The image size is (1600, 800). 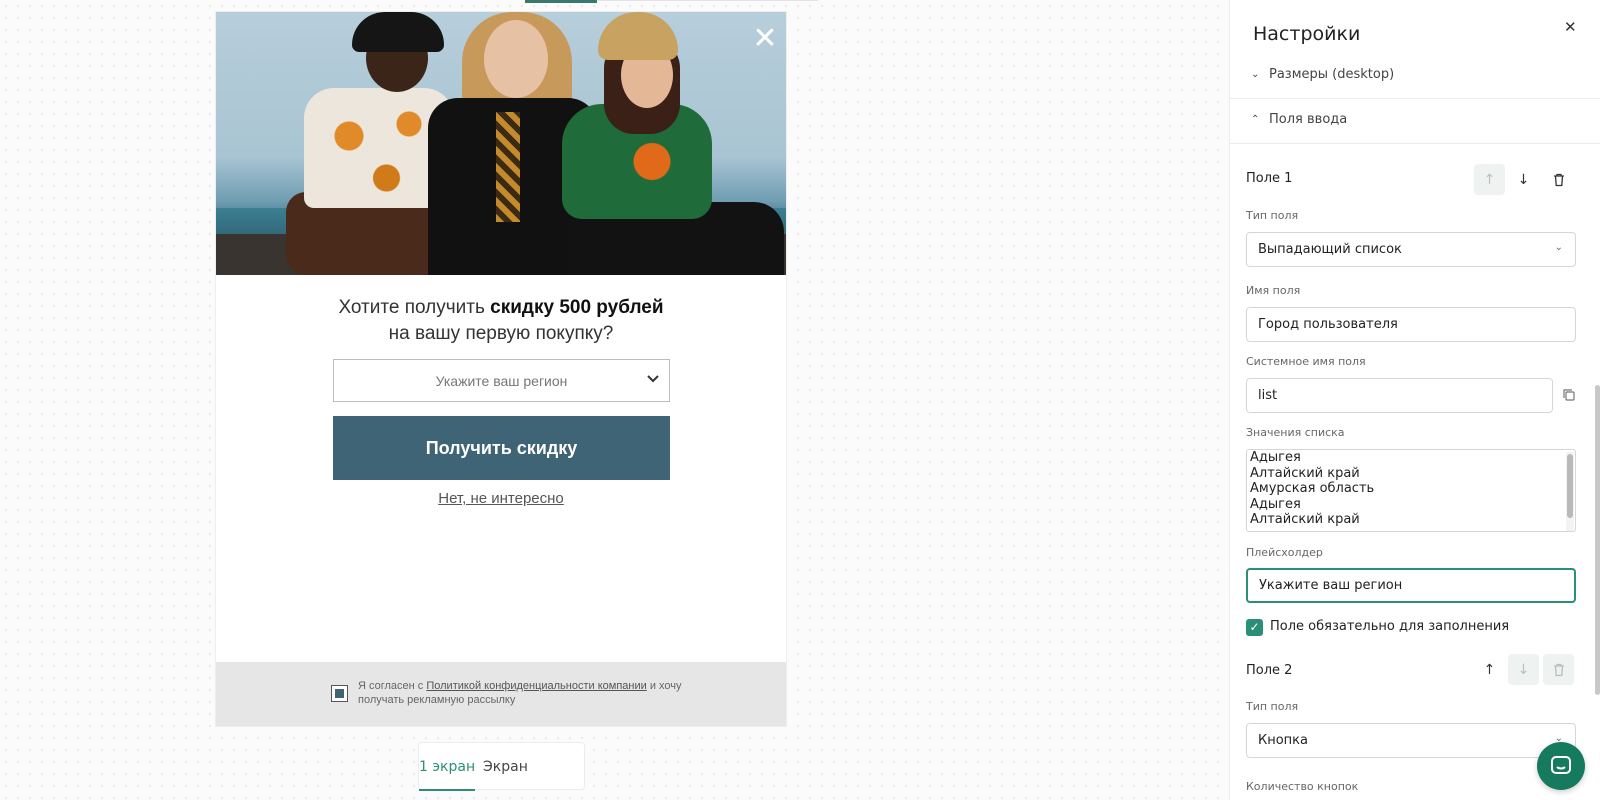 What do you see at coordinates (1254, 627) in the screenshot?
I see `required-checkbox: ✓` at bounding box center [1254, 627].